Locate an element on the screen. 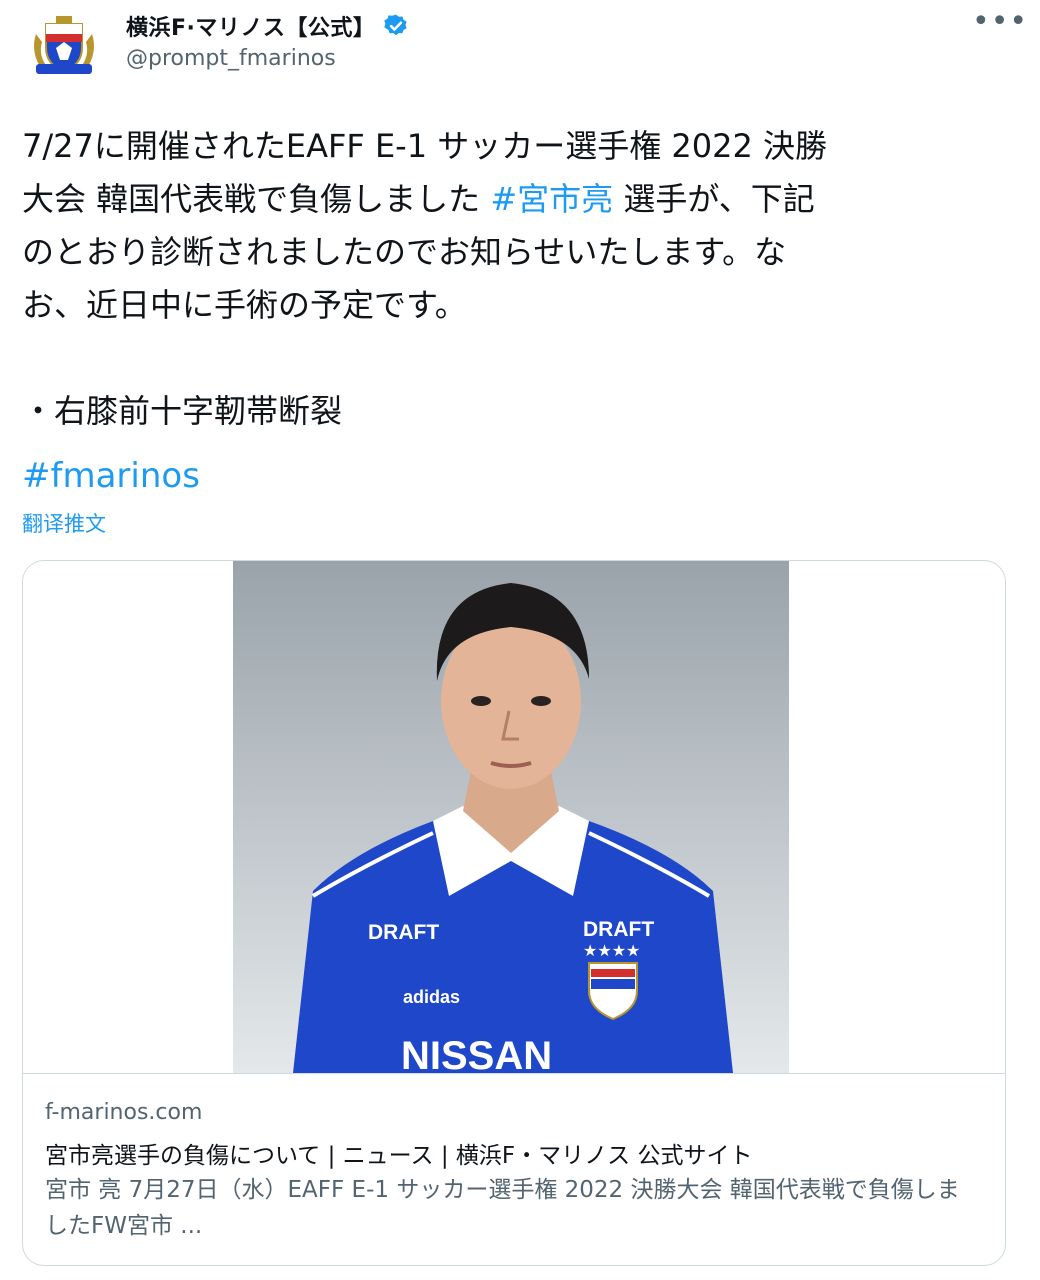  sponsor-text-left: DRAFT is located at coordinates (403, 932).